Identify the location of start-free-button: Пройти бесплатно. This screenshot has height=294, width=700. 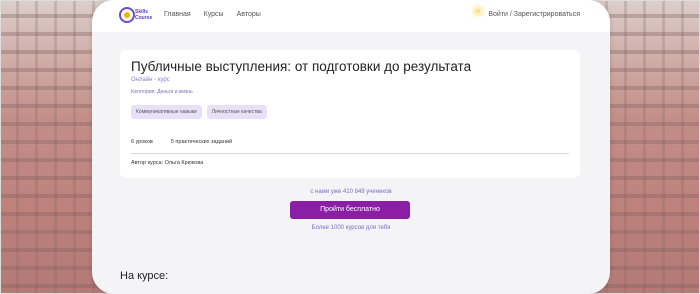
(350, 210).